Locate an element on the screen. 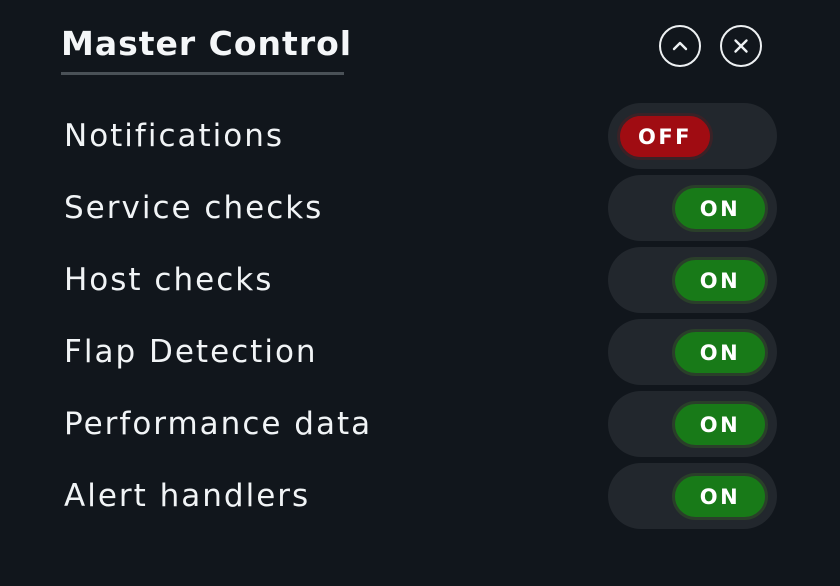  notifications-toggle: OFF is located at coordinates (692, 136).